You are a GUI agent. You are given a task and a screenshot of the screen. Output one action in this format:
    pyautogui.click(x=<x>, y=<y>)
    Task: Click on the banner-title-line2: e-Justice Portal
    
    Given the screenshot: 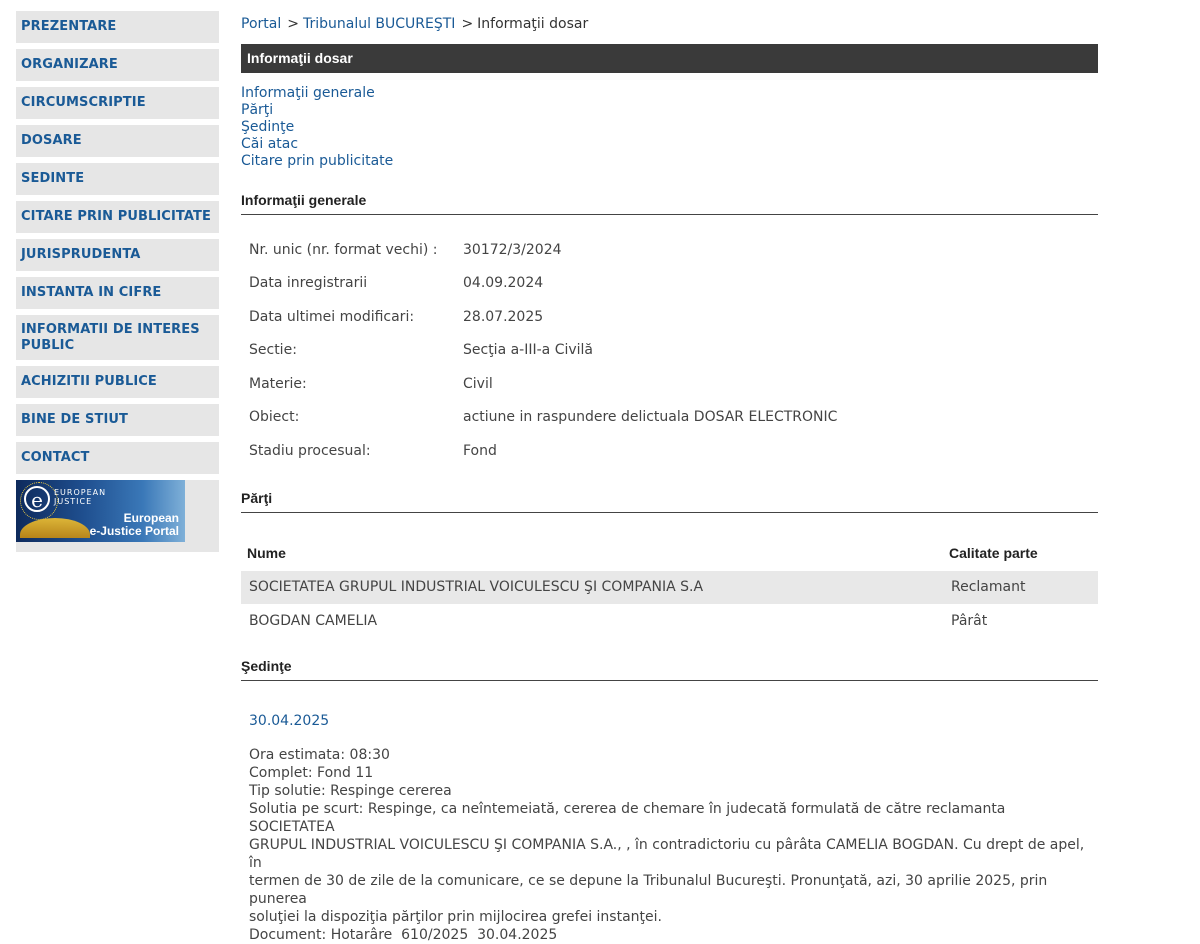 What is the action you would take?
    pyautogui.click(x=134, y=531)
    